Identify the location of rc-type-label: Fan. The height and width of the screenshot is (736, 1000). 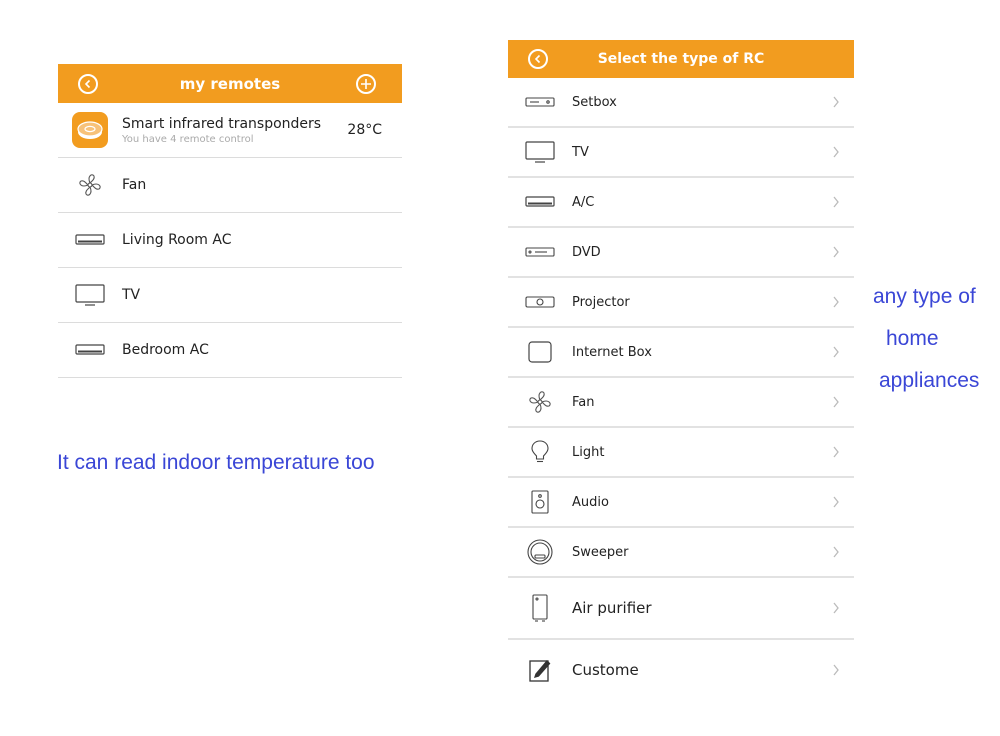
(583, 402).